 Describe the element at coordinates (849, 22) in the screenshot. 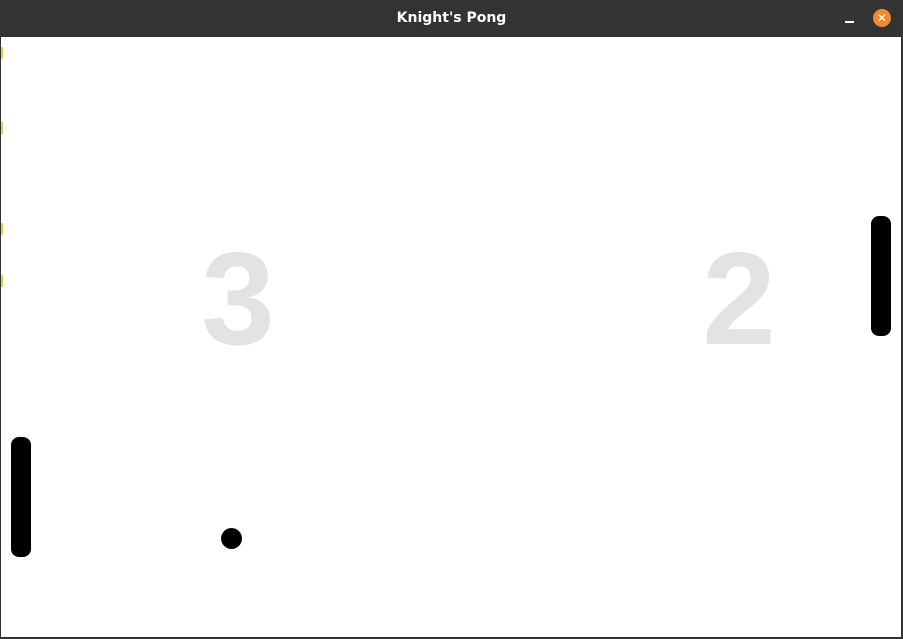

I see `minimize-icon` at that location.